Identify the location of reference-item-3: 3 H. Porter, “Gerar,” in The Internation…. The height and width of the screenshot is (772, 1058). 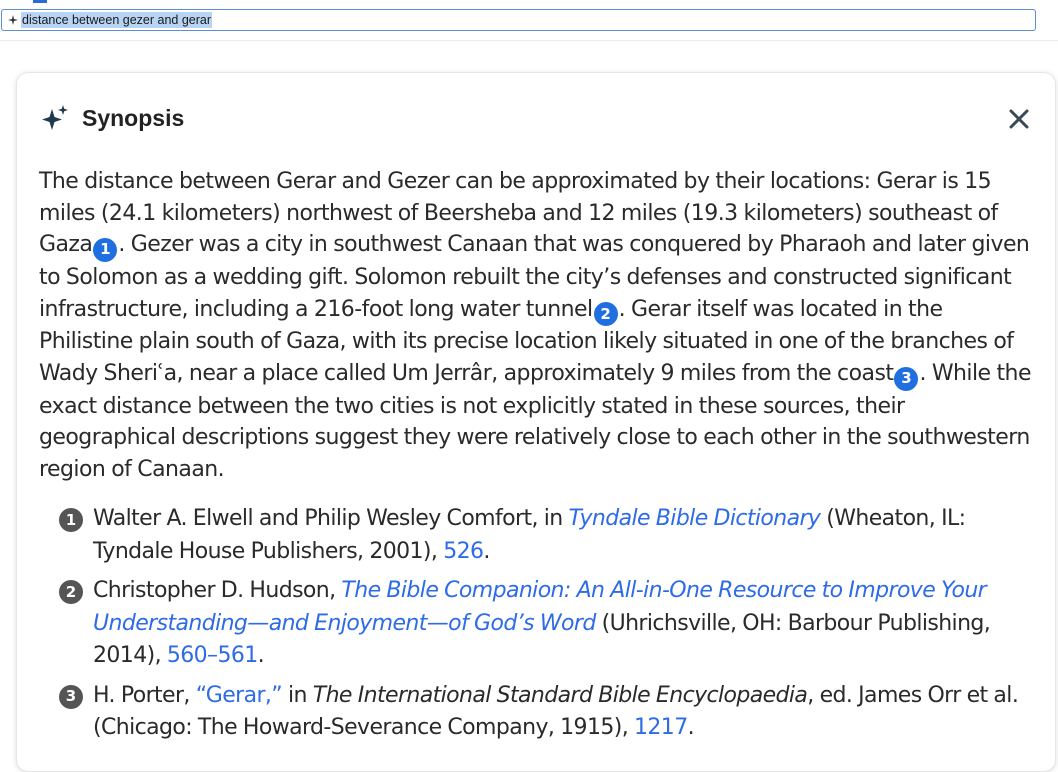
(539, 712).